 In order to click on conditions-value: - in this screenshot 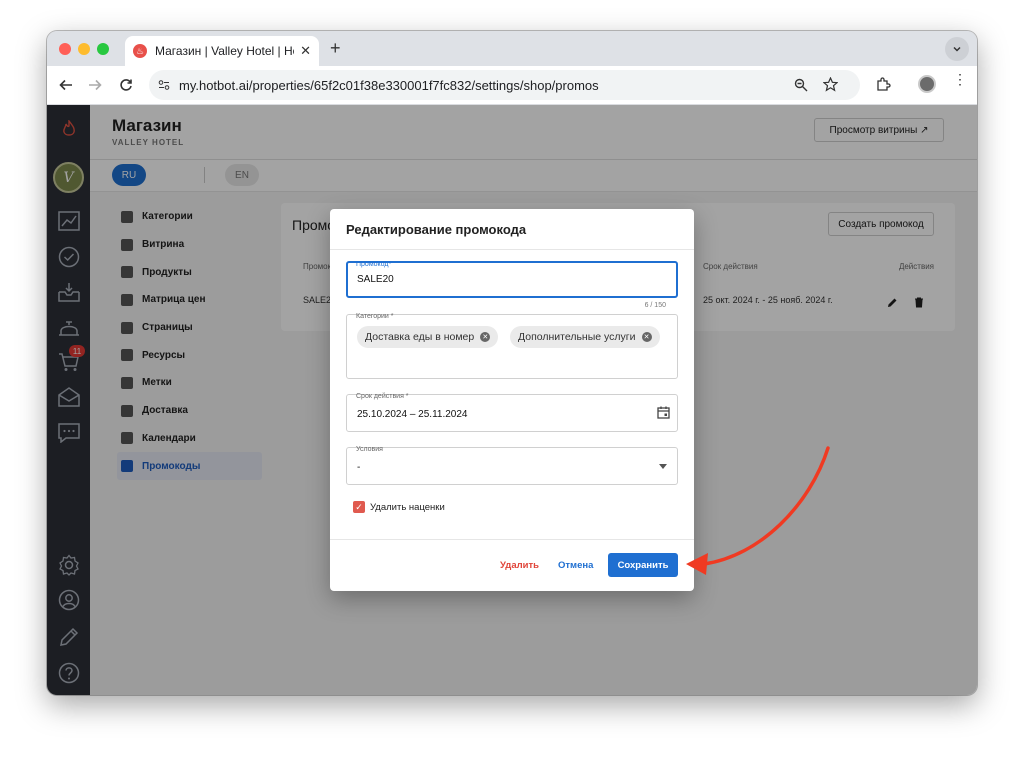, I will do `click(359, 467)`.